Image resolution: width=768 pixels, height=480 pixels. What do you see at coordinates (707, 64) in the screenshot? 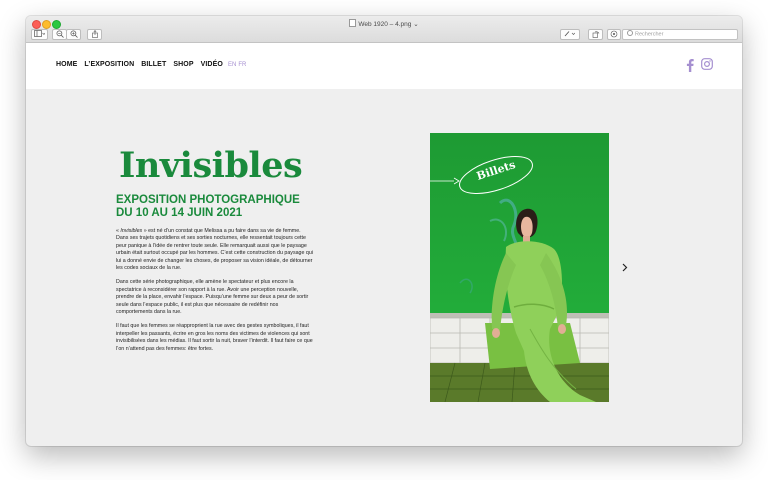
I see `instagram-icon` at bounding box center [707, 64].